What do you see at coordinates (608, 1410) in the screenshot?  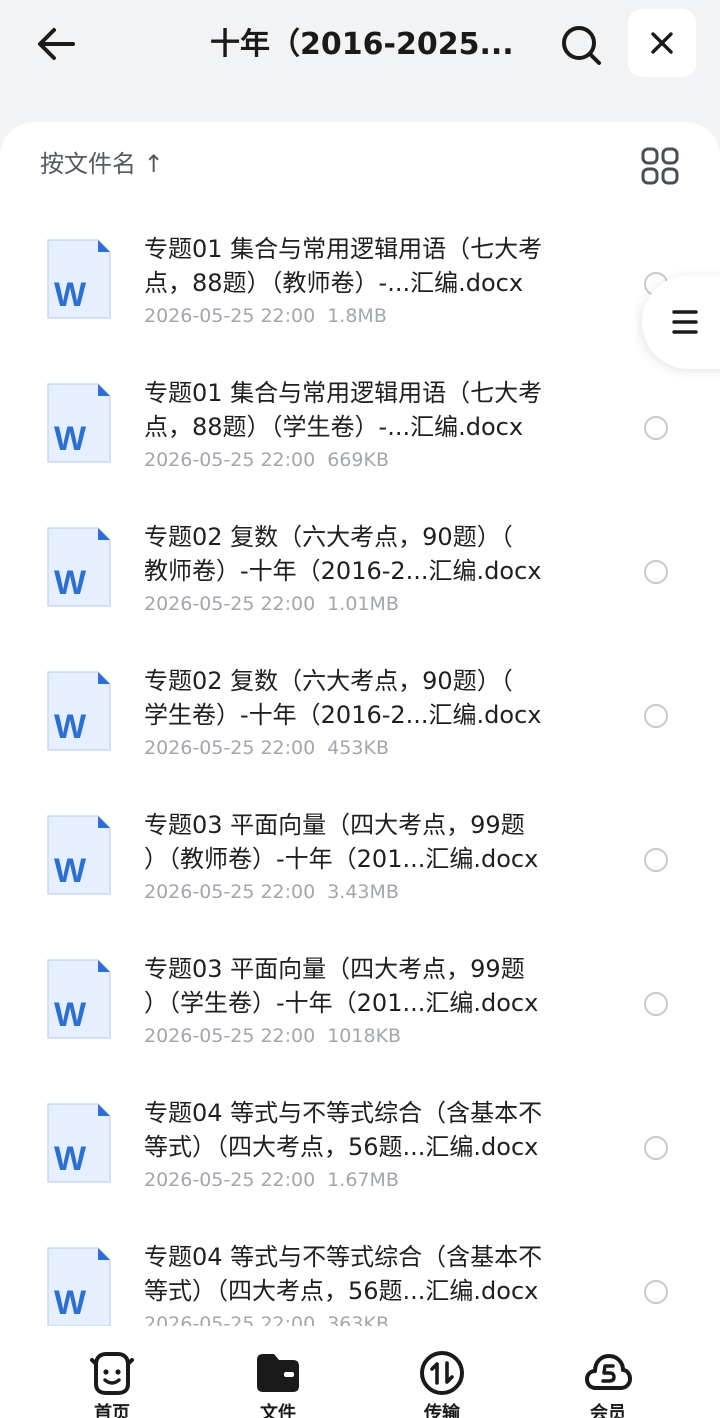 I see `nav-label: 会员` at bounding box center [608, 1410].